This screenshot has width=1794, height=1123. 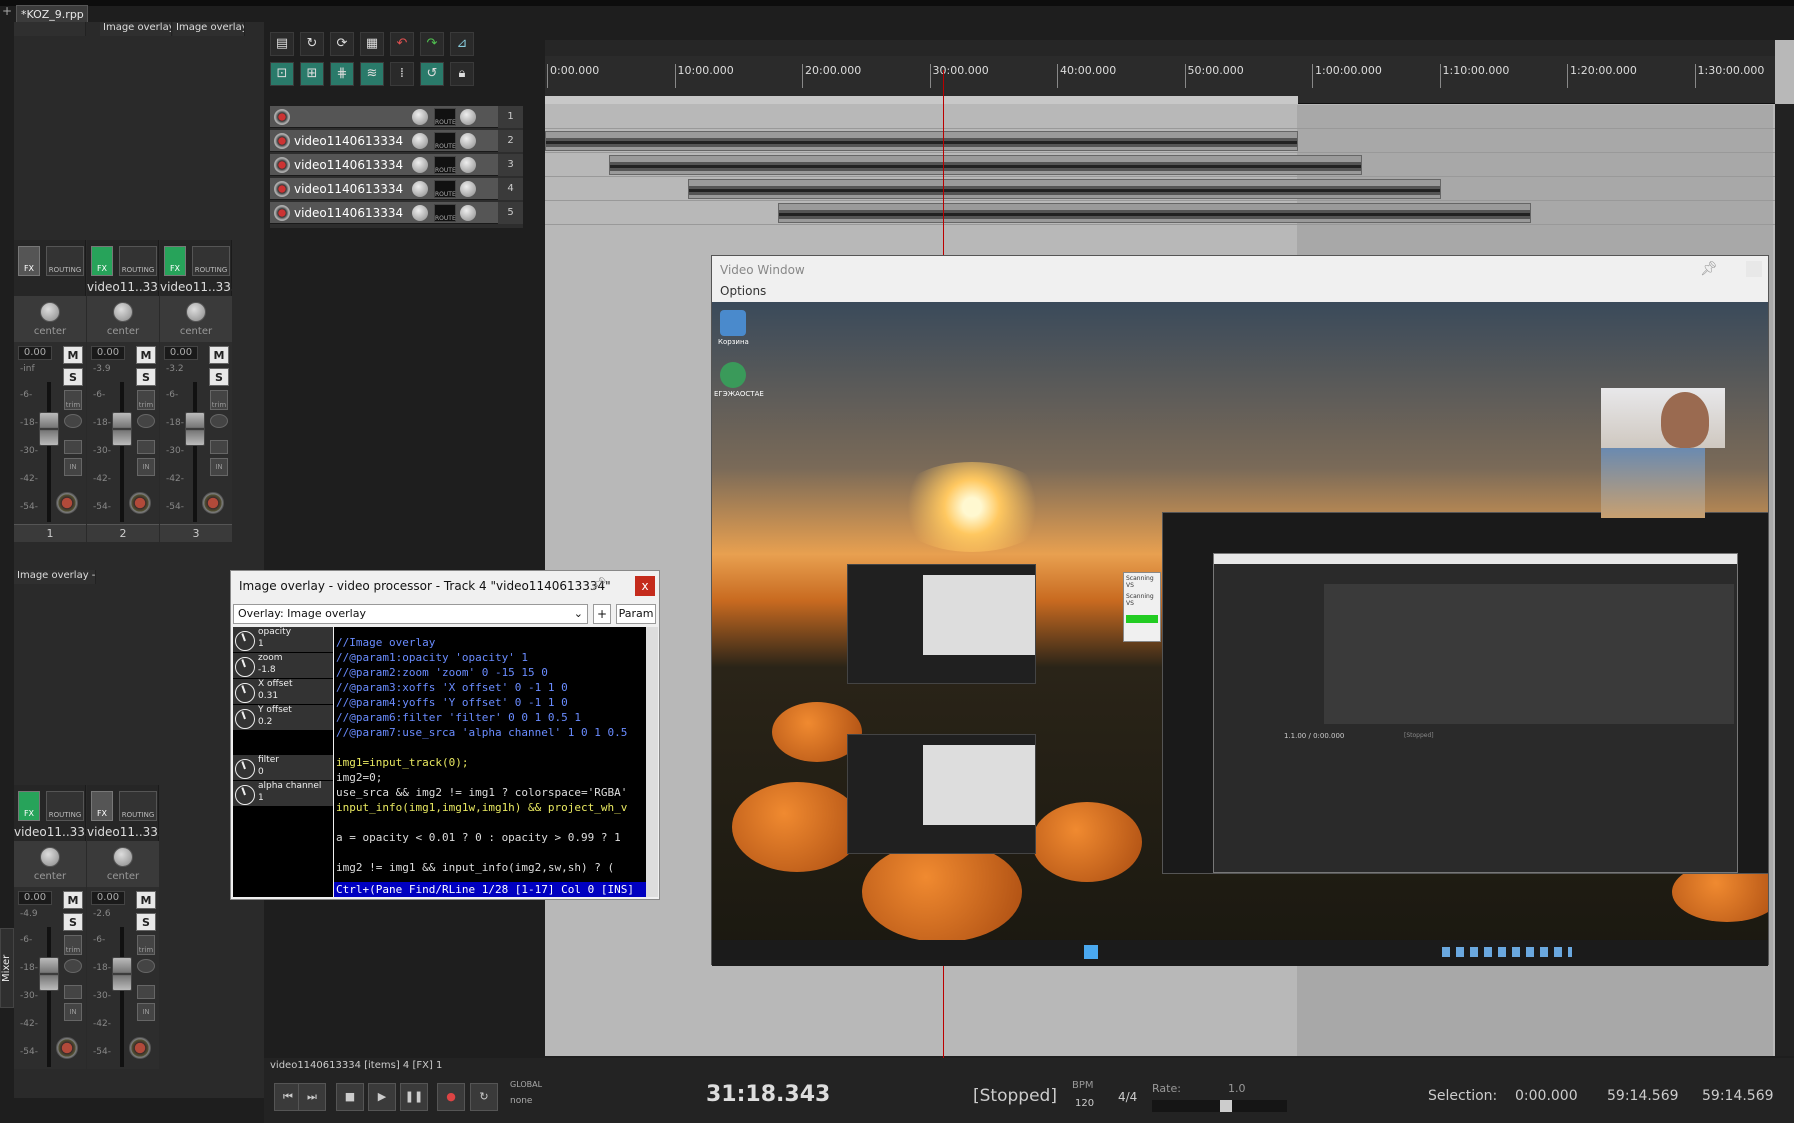 What do you see at coordinates (312, 44) in the screenshot?
I see `open-project-icon: ↻` at bounding box center [312, 44].